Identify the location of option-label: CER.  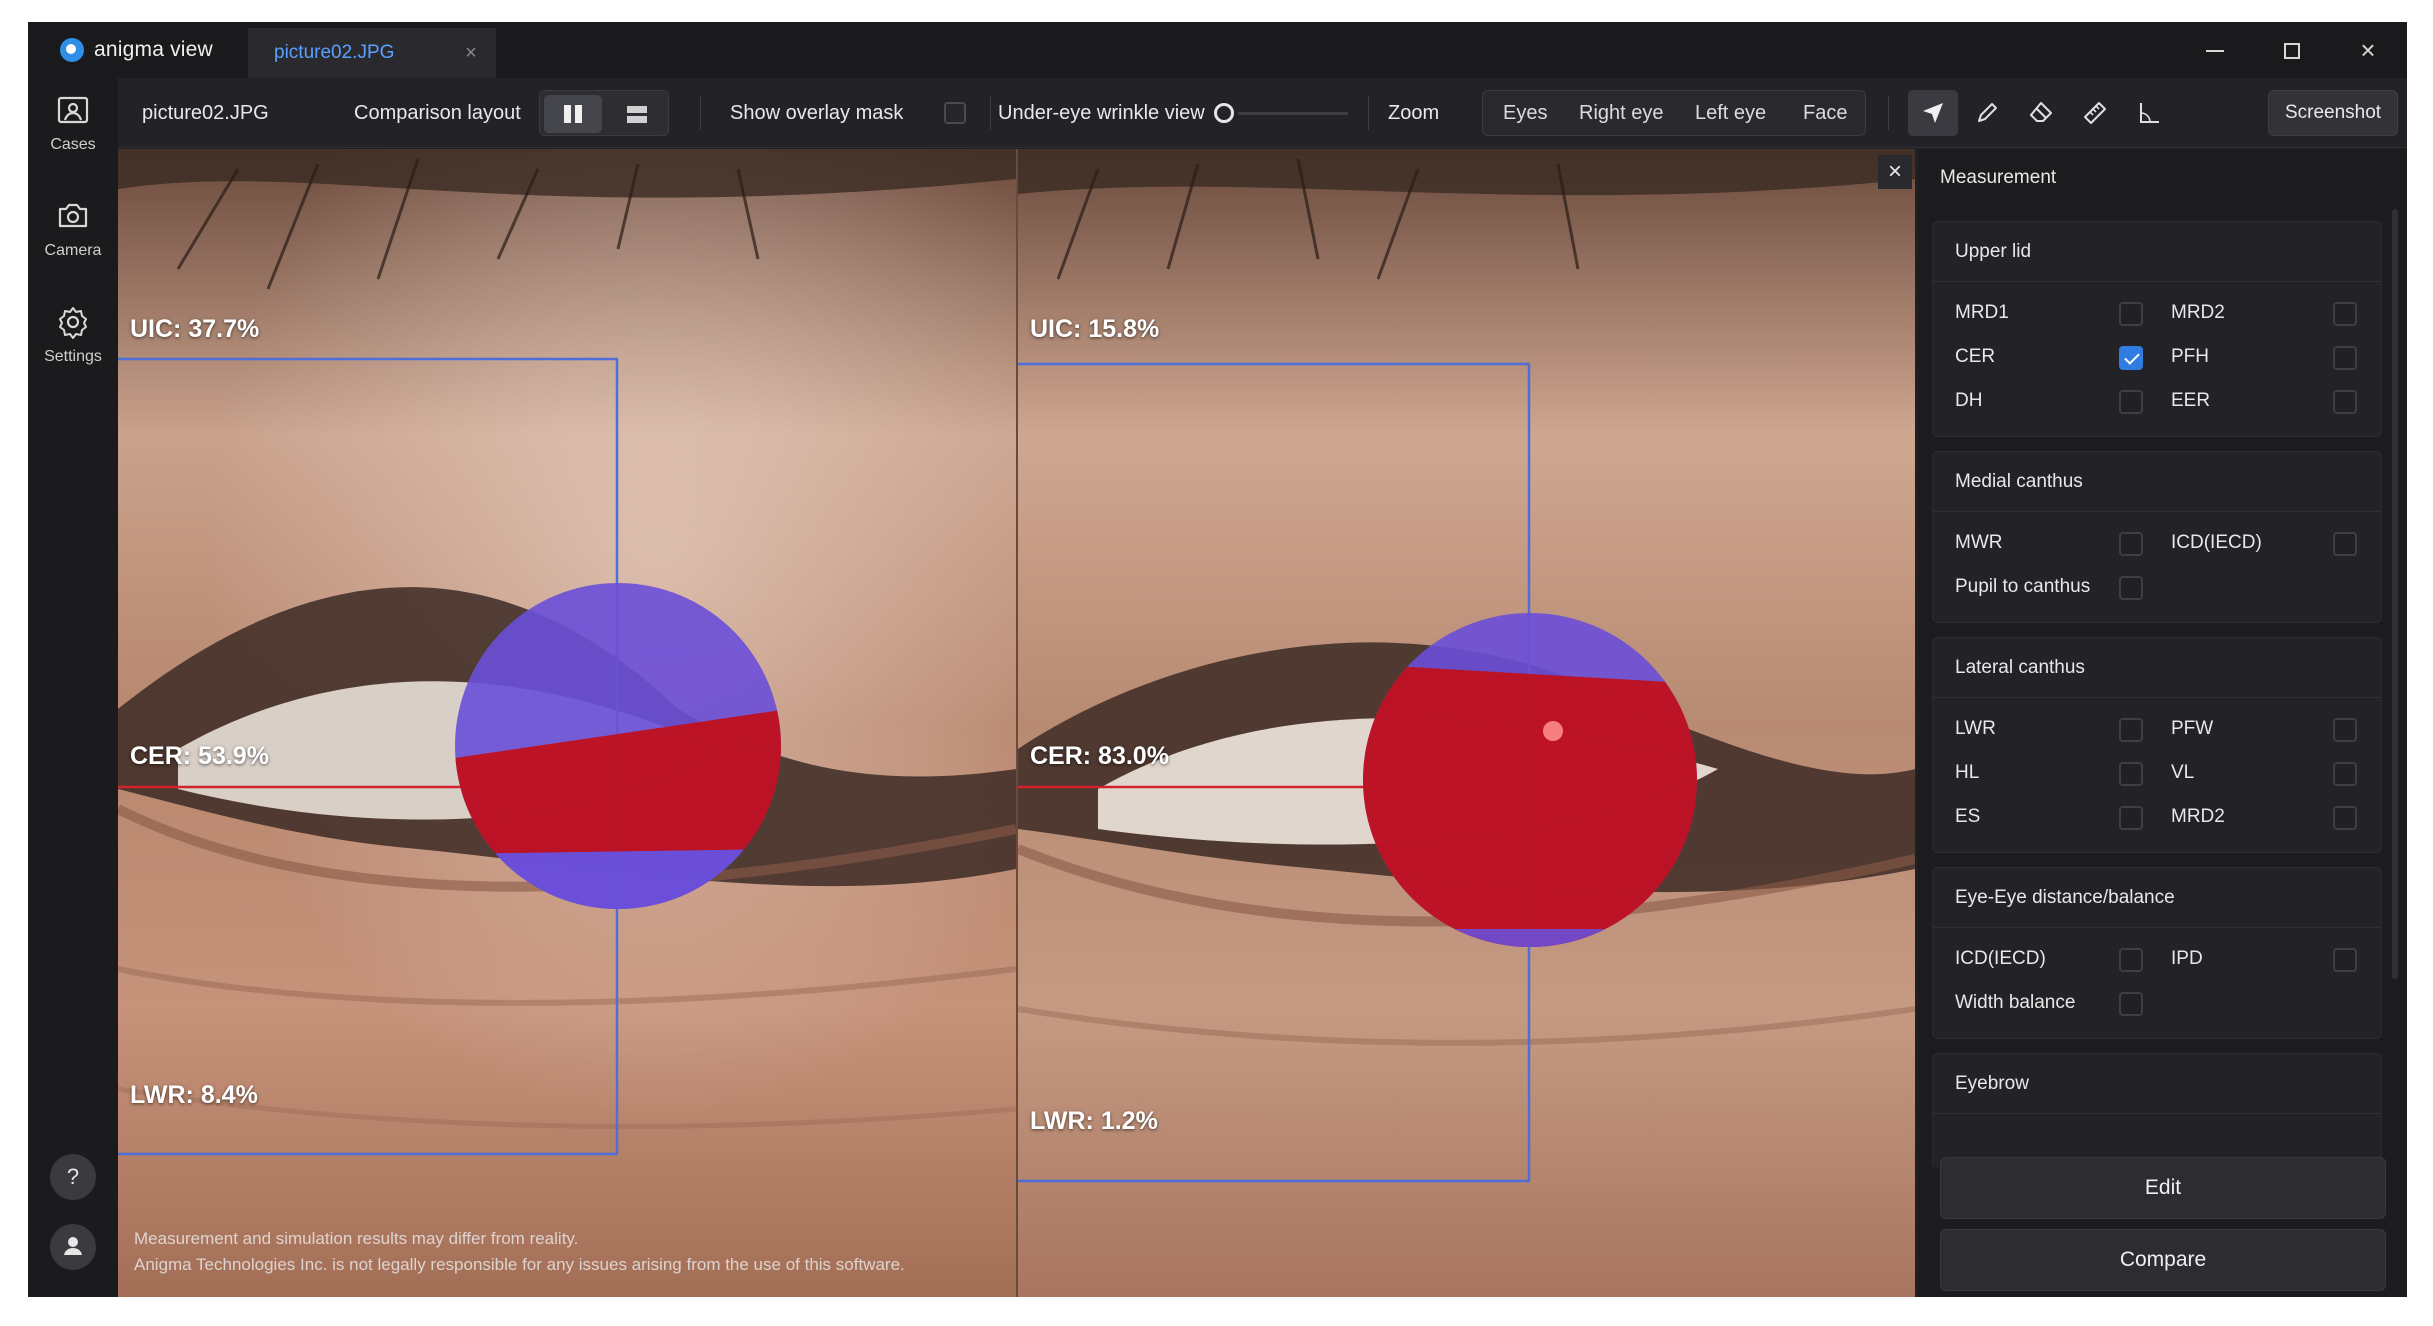
(1975, 356).